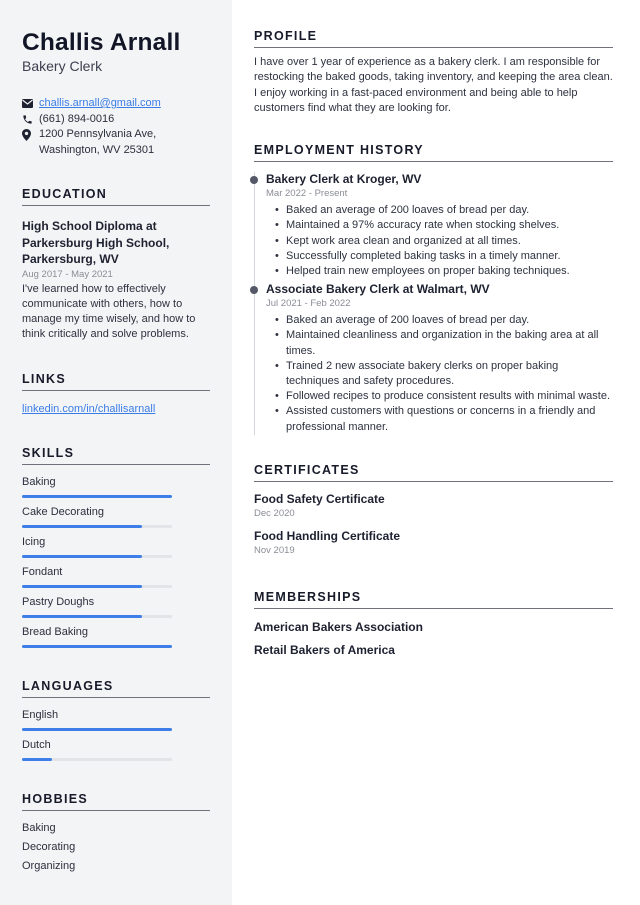  I want to click on skill-name: Fondant, so click(42, 571).